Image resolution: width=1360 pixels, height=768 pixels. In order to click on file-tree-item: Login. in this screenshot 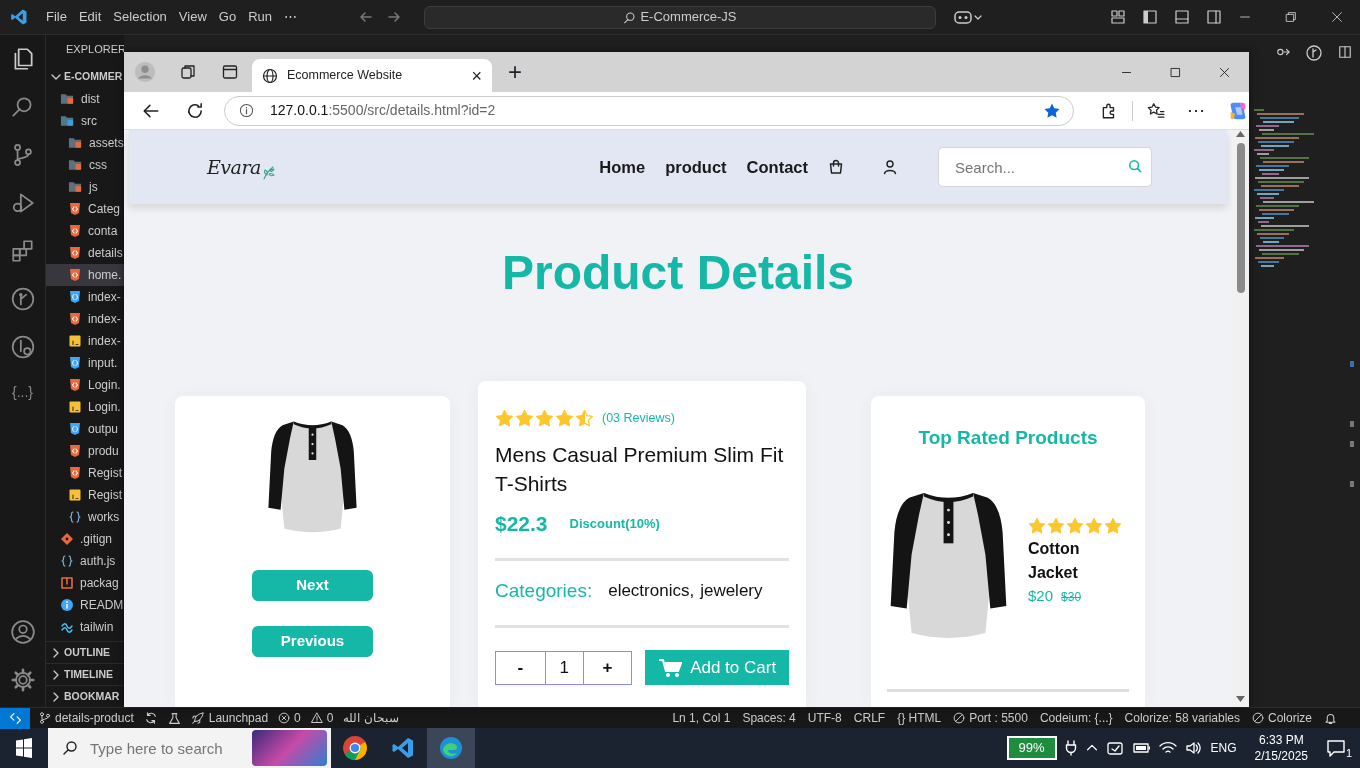, I will do `click(85, 385)`.